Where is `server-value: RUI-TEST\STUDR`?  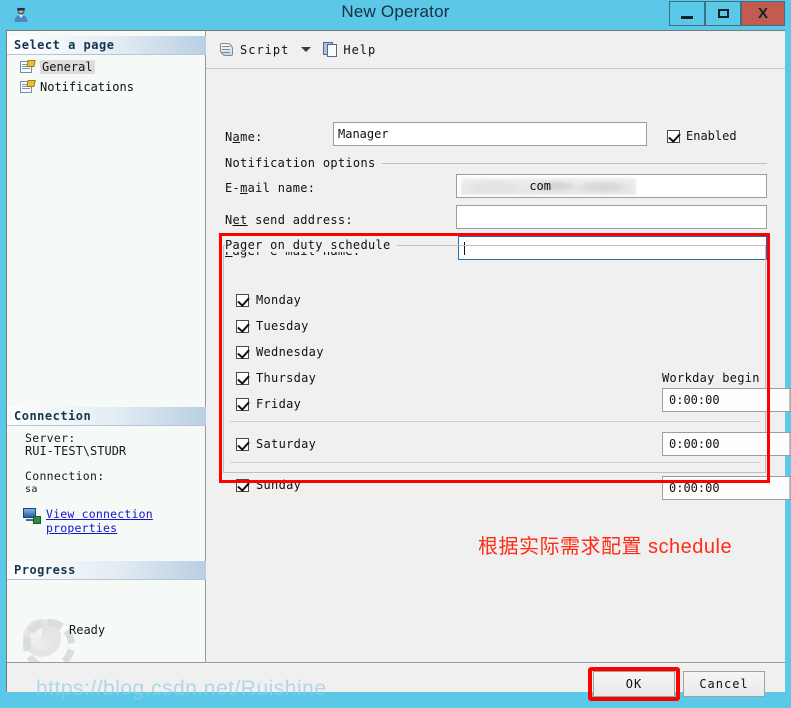
server-value: RUI-TEST\STUDR is located at coordinates (76, 451).